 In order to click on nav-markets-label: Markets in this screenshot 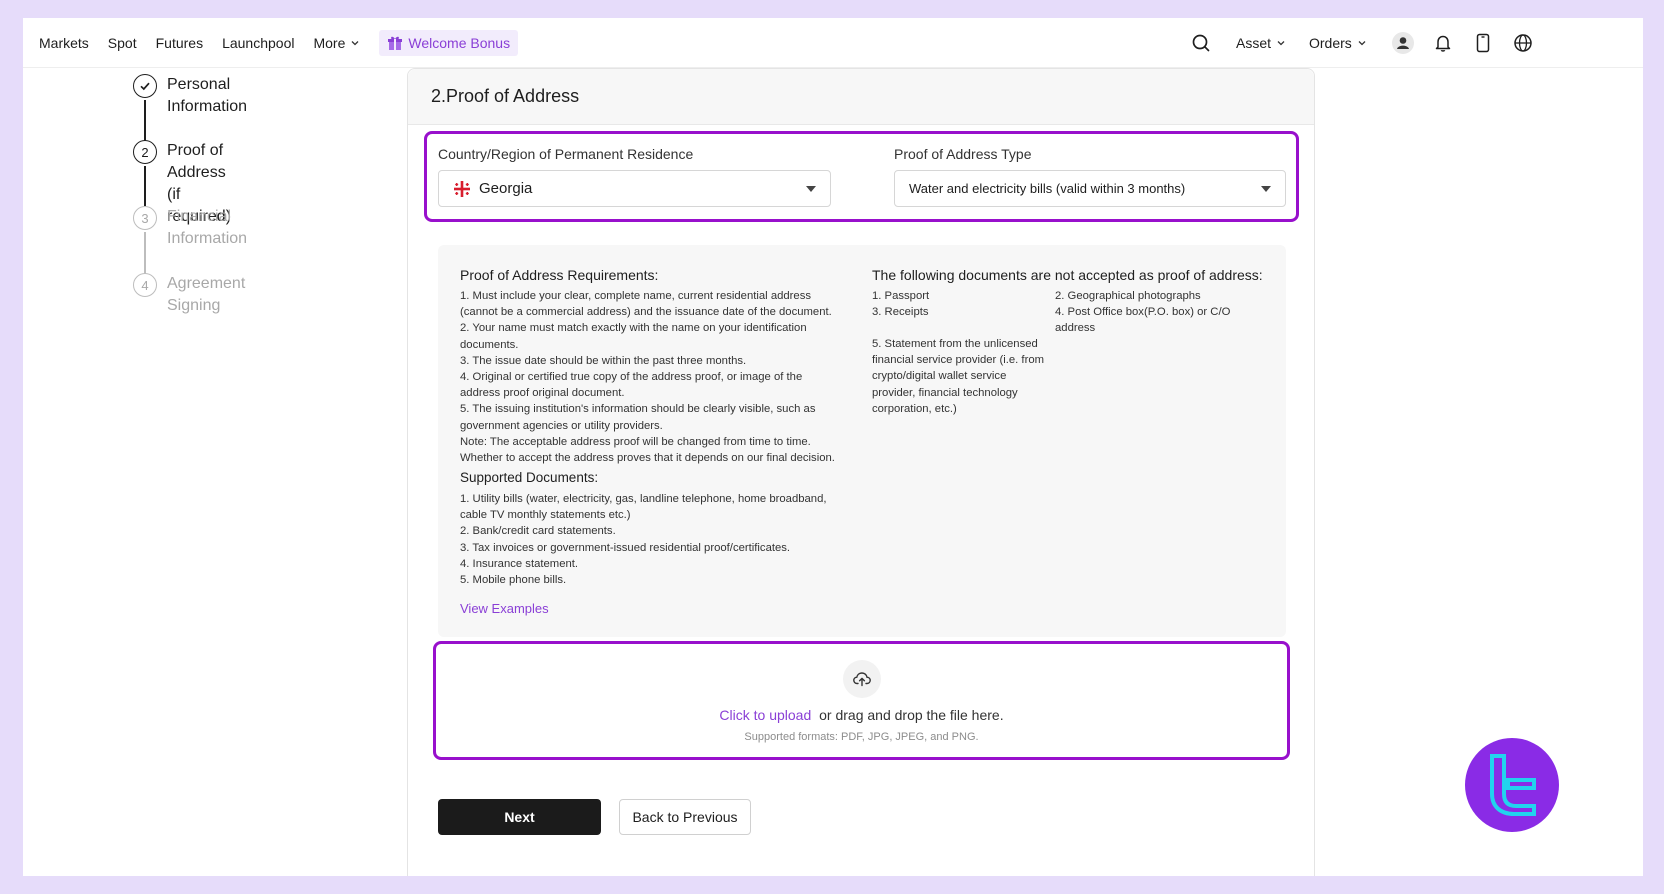, I will do `click(64, 42)`.